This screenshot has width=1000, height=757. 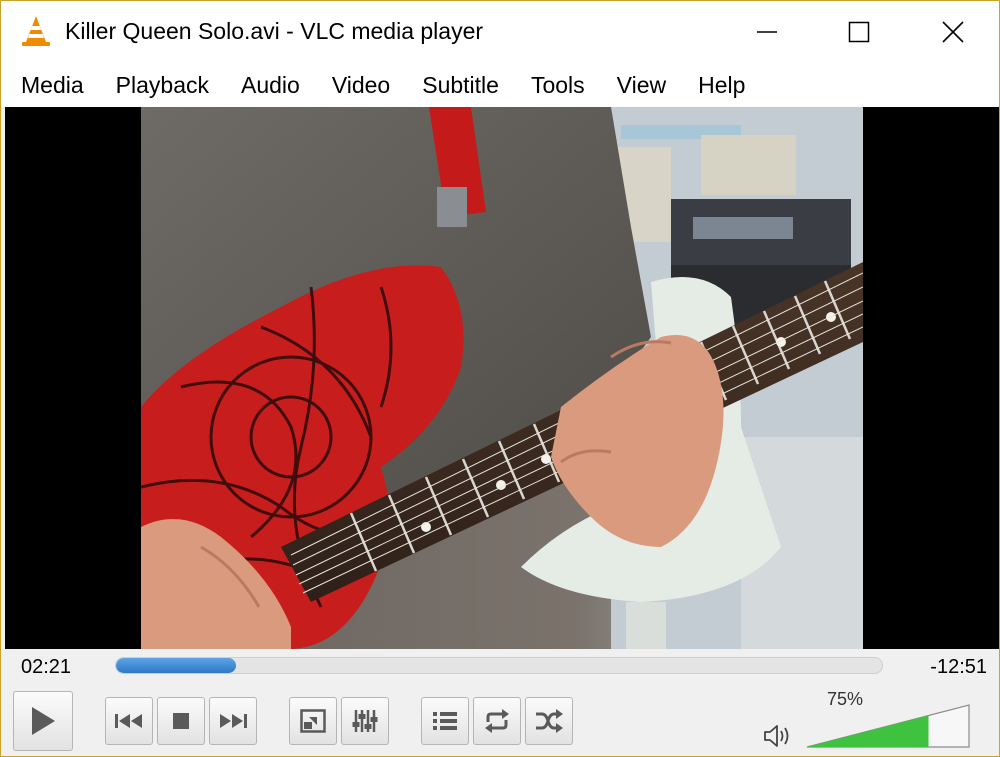 I want to click on menu-view: View, so click(x=641, y=85).